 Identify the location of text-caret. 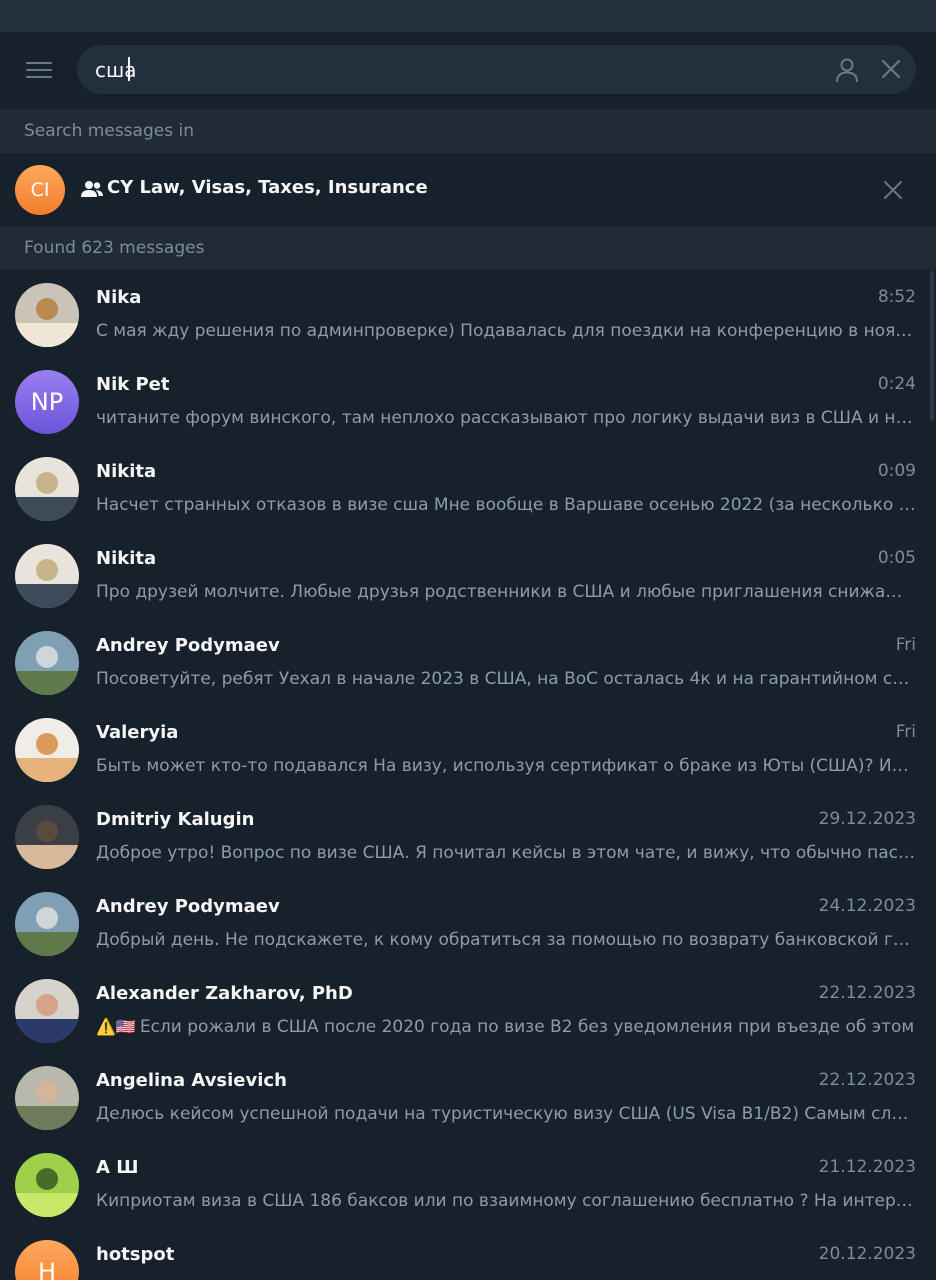
(129, 69).